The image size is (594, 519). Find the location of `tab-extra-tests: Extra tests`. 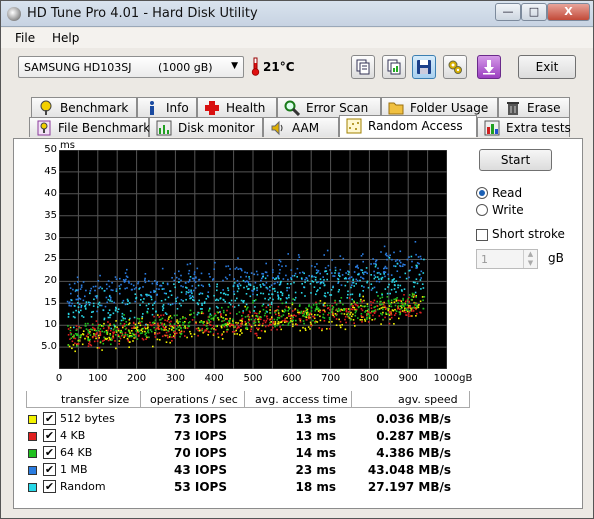

tab-extra-tests: Extra tests is located at coordinates (524, 127).